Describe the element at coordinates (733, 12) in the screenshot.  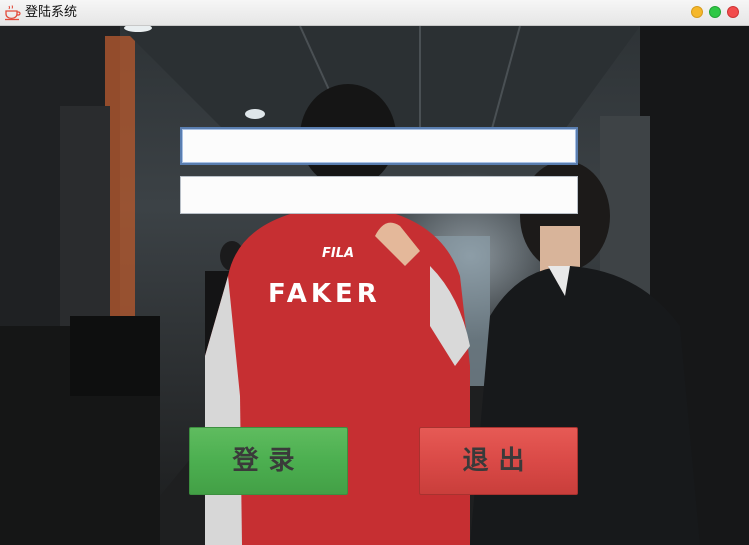
I see `close-button` at that location.